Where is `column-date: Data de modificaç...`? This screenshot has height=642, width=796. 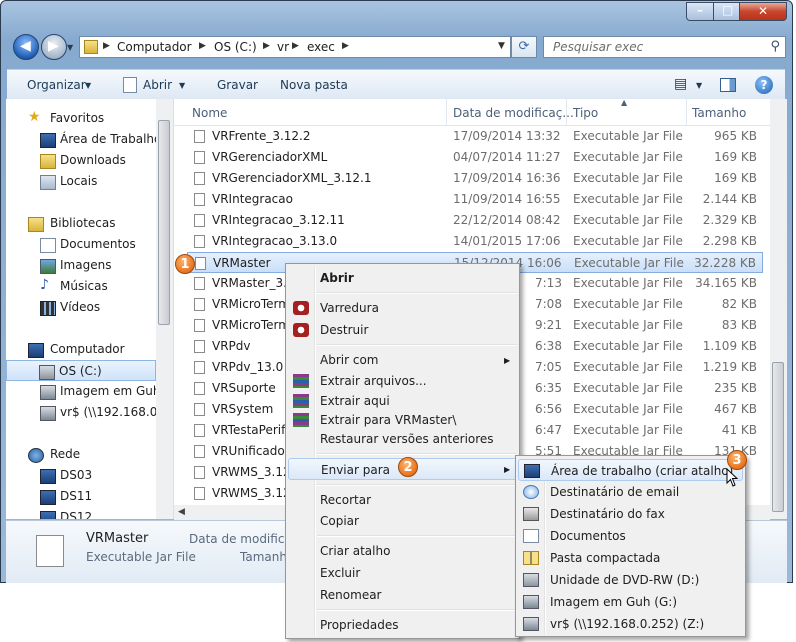
column-date: Data de modificaç... is located at coordinates (513, 113).